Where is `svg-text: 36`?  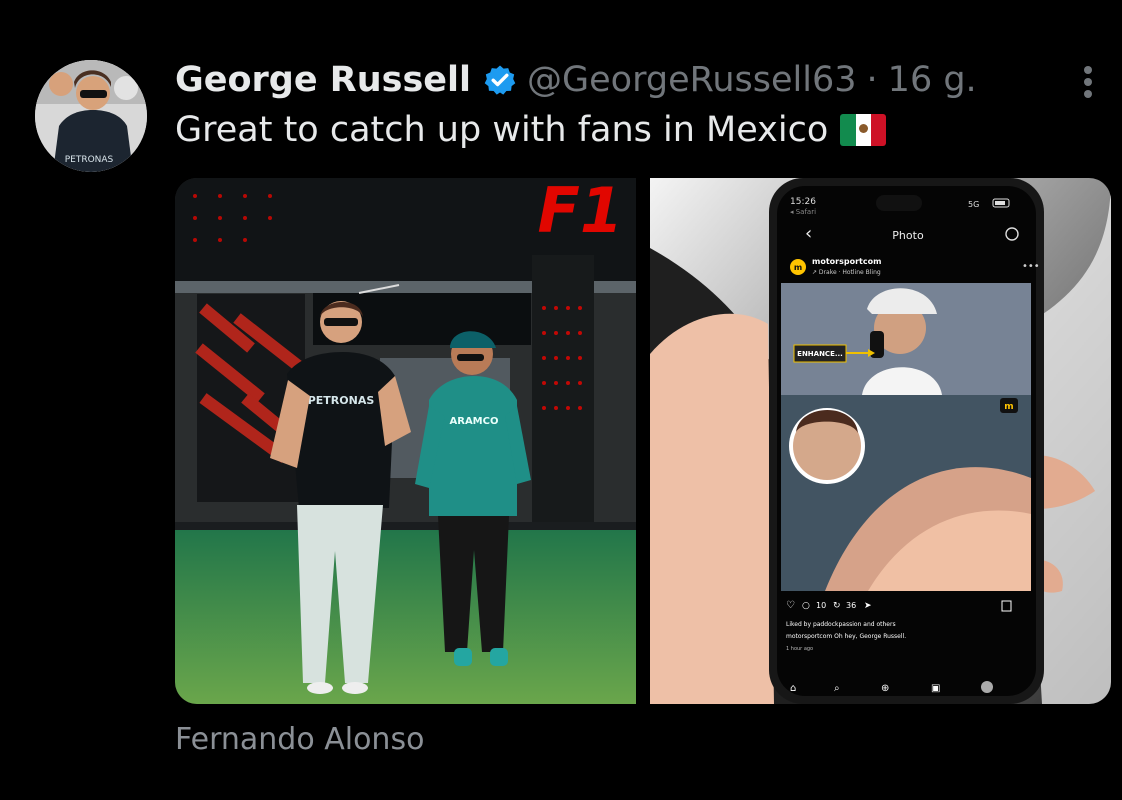 svg-text: 36 is located at coordinates (851, 605).